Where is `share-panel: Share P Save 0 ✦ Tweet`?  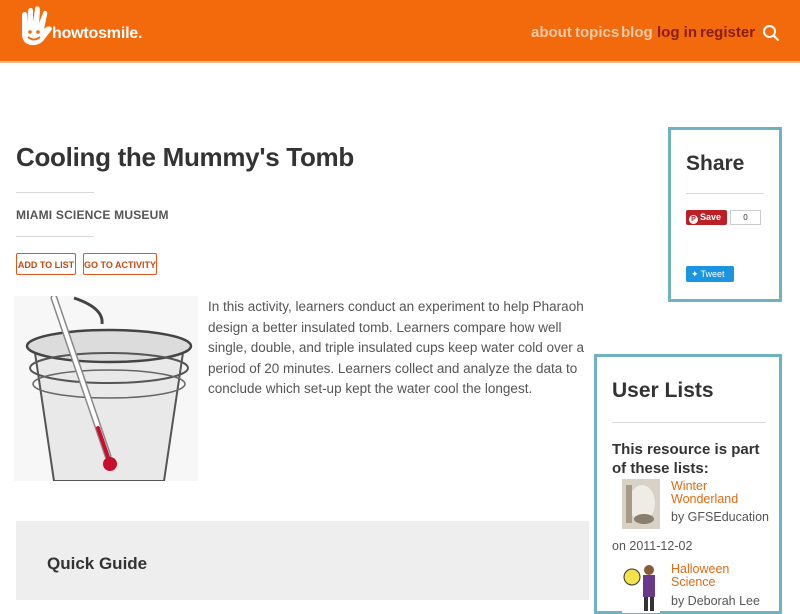
share-panel: Share P Save 0 ✦ Tweet is located at coordinates (725, 214).